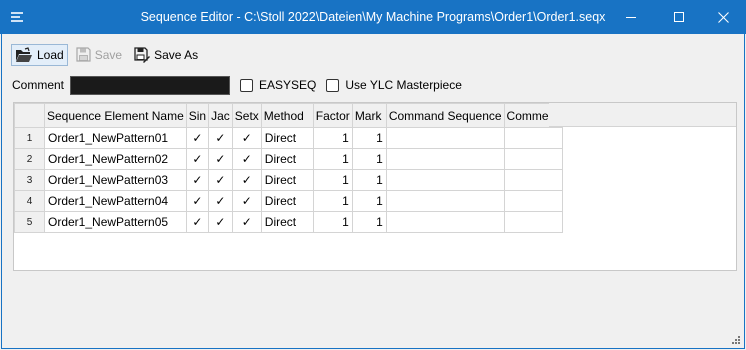 This screenshot has width=746, height=350. What do you see at coordinates (197, 115) in the screenshot?
I see `col-header-sin: Sin` at bounding box center [197, 115].